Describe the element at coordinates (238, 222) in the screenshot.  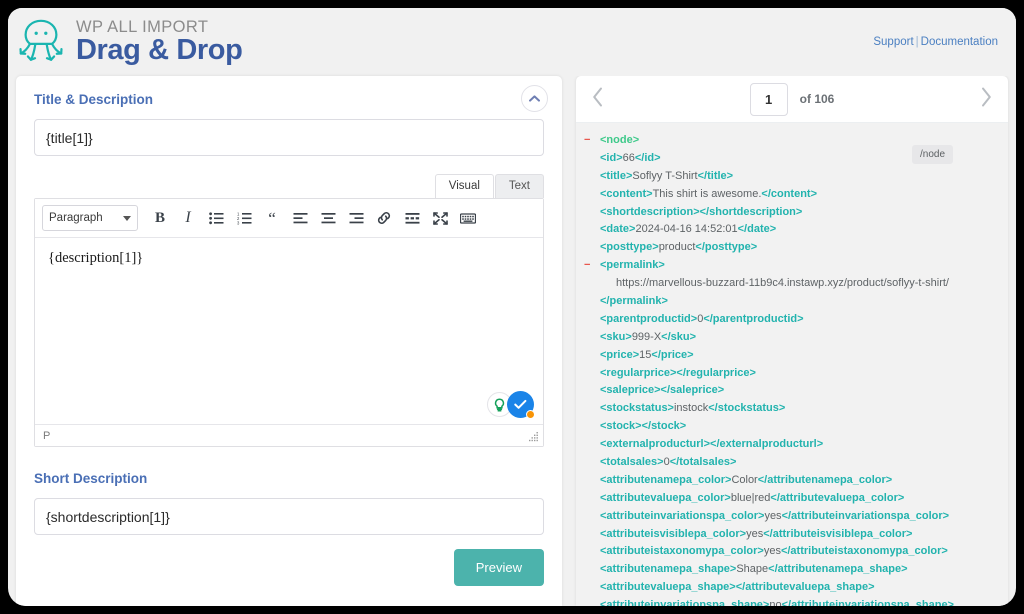
I see `svg-text: 3` at that location.